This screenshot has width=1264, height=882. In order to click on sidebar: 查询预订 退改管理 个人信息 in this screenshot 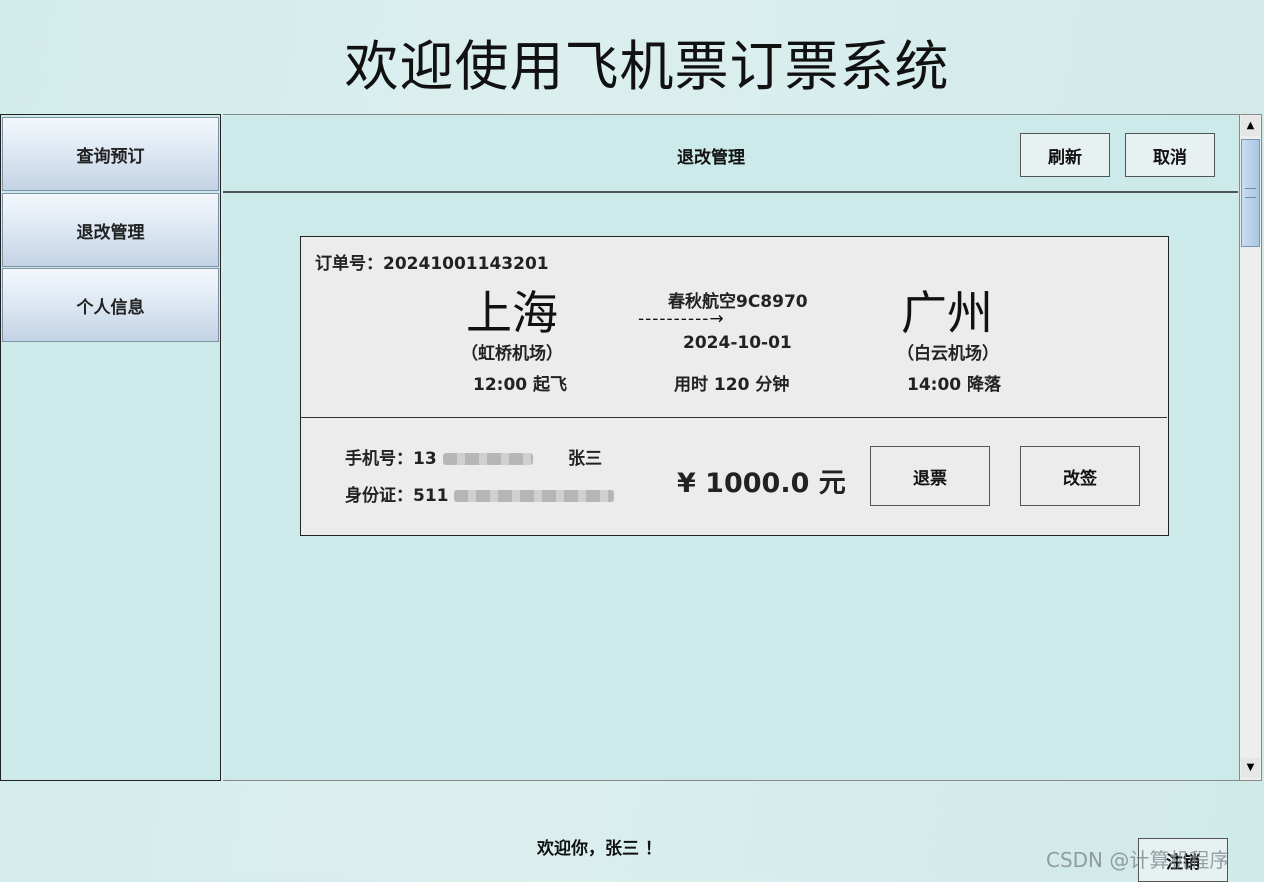, I will do `click(110, 447)`.